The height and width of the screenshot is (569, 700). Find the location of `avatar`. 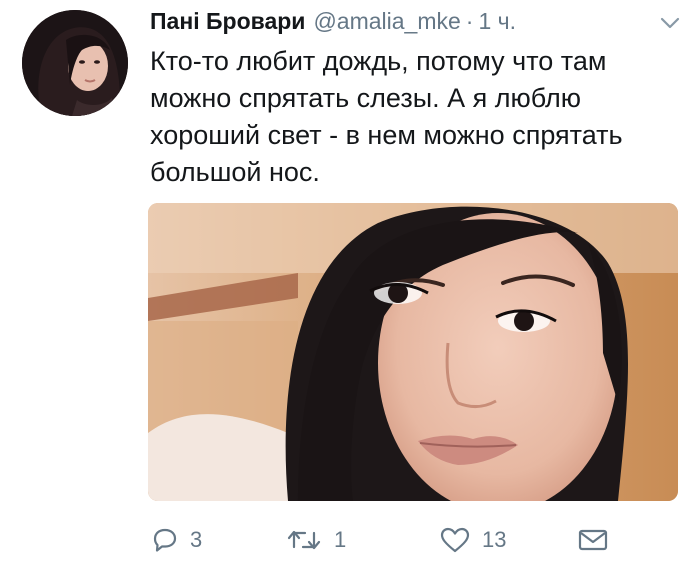

avatar is located at coordinates (75, 63).